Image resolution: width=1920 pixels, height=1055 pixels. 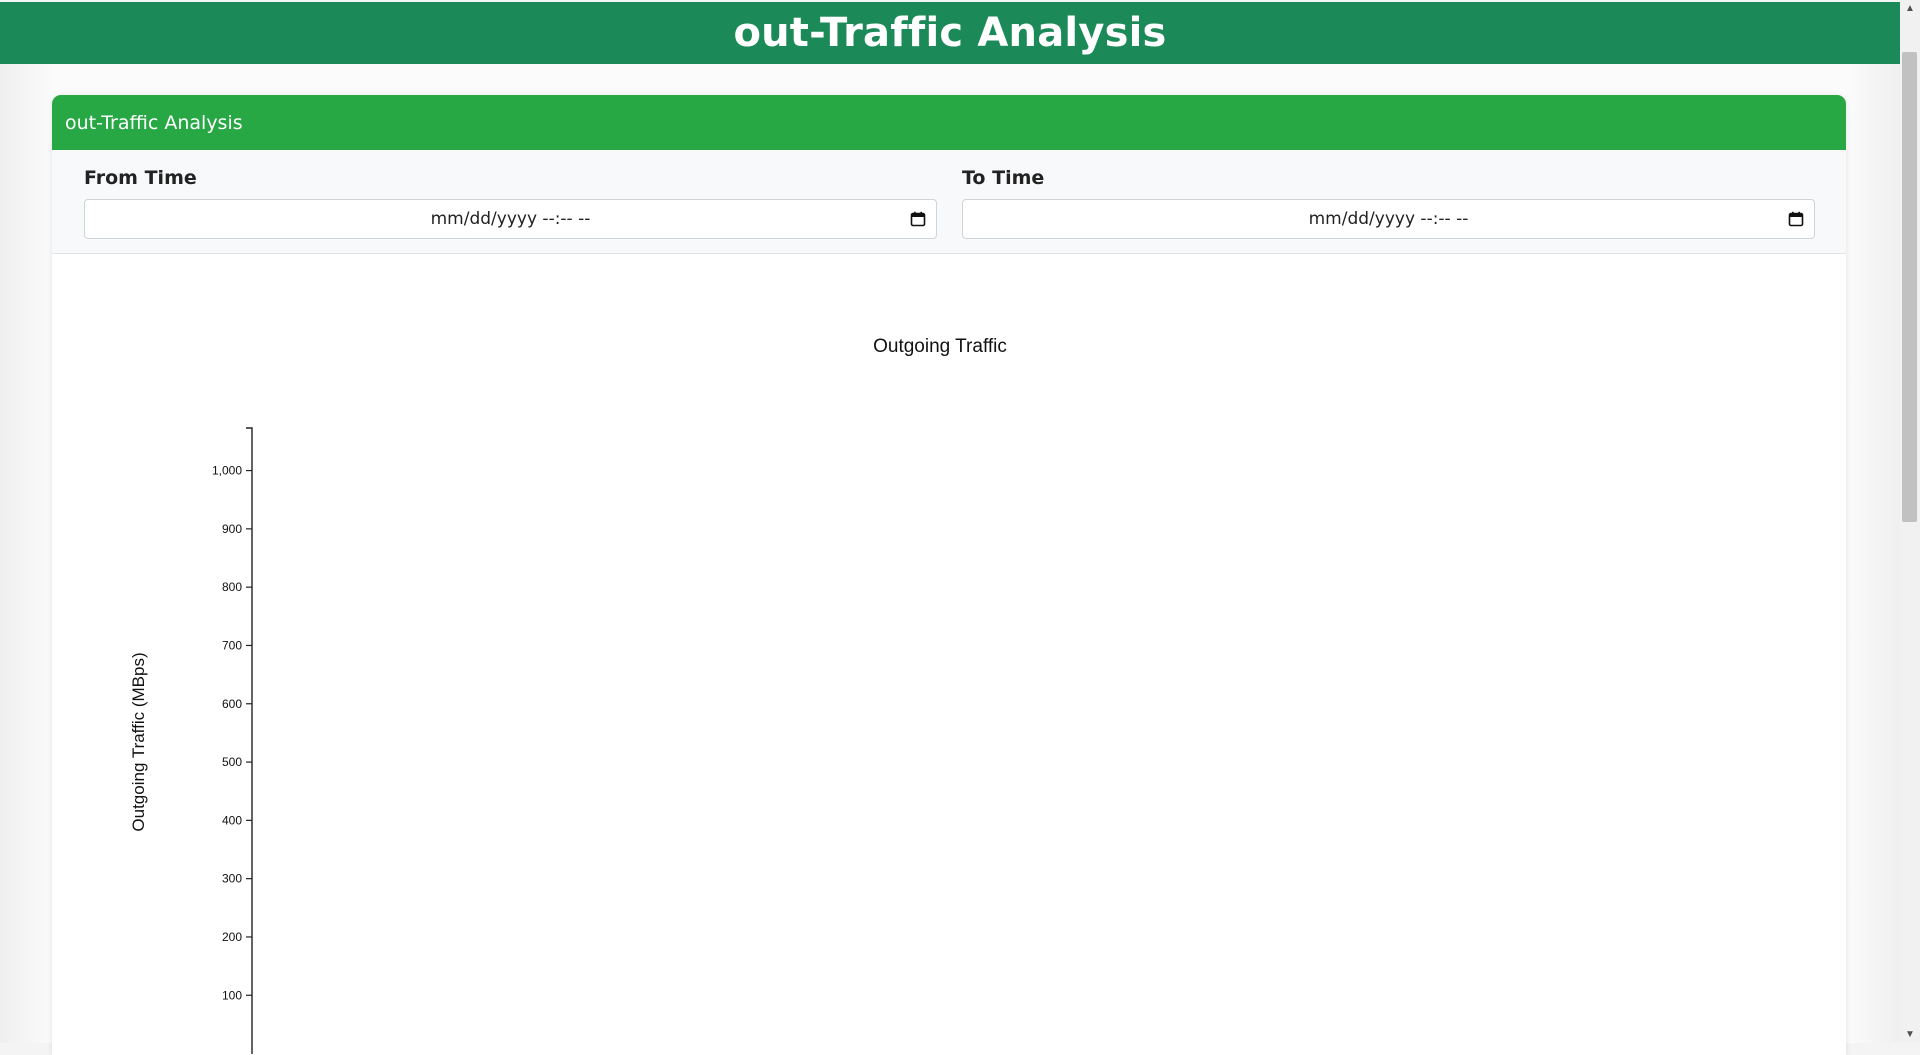 I want to click on y-axis-line, so click(x=249, y=740).